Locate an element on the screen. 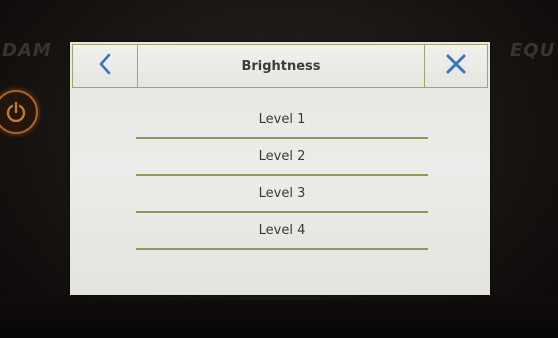 This screenshot has width=558, height=338. page-title: Brightness is located at coordinates (281, 66).